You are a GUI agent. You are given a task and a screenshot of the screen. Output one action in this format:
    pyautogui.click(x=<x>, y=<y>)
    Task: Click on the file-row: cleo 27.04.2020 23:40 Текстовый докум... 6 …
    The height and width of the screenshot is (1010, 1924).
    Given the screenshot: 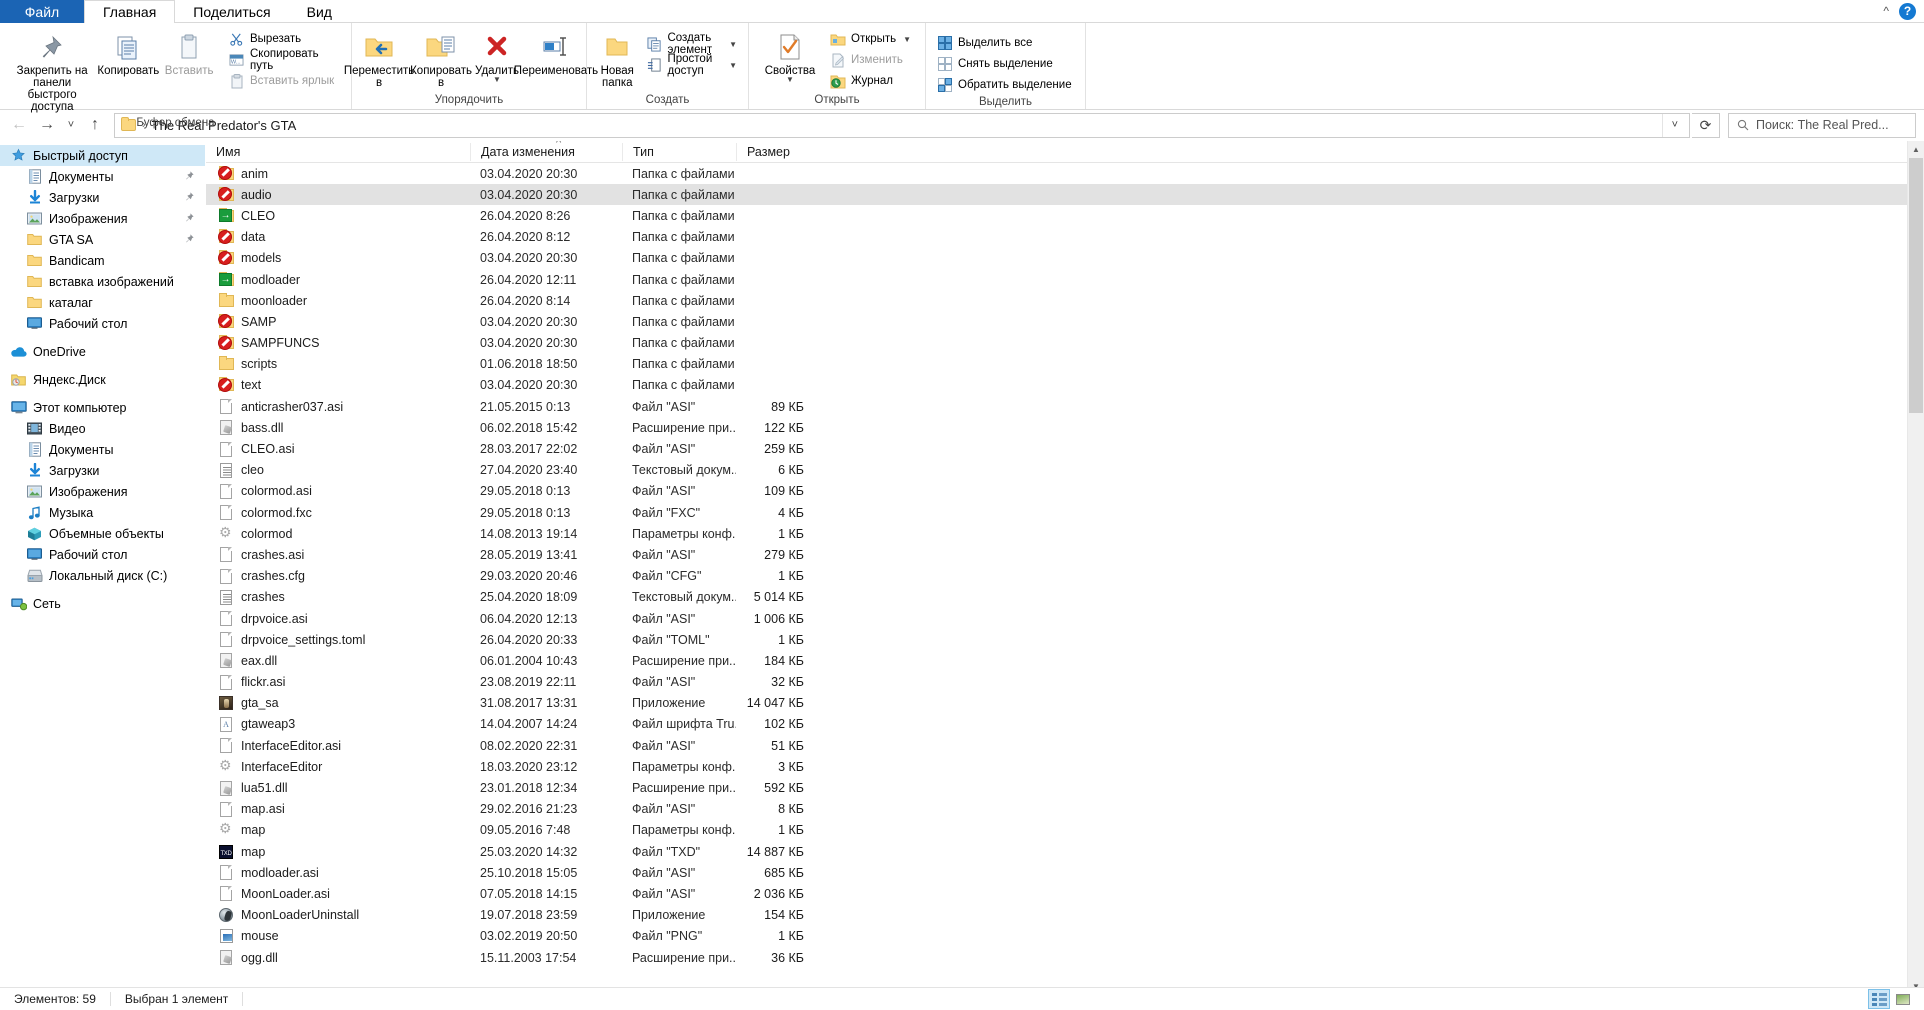 What is the action you would take?
    pyautogui.click(x=1065, y=470)
    